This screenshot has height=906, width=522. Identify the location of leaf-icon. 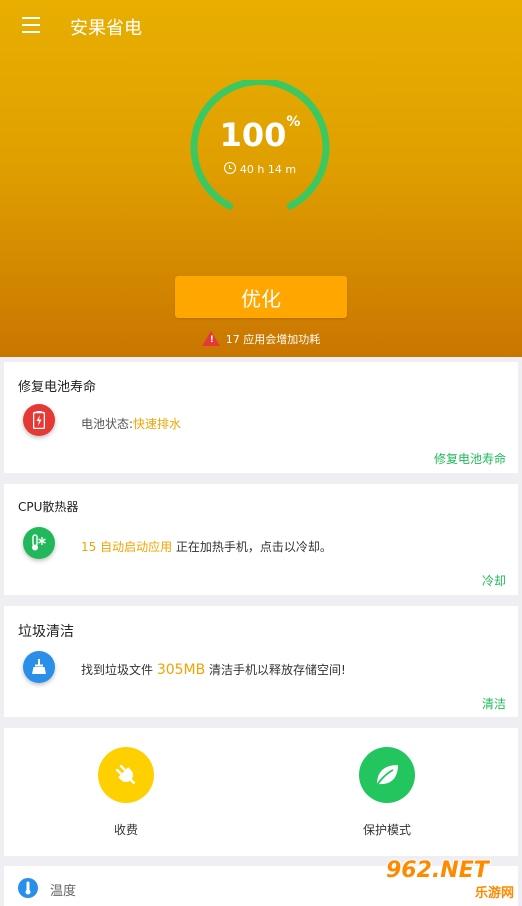
(387, 775).